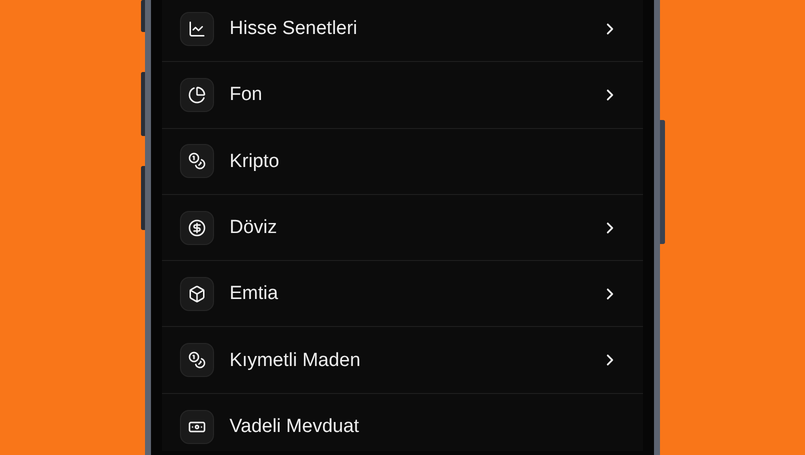 Image resolution: width=805 pixels, height=455 pixels. What do you see at coordinates (415, 94) in the screenshot?
I see `menu-item: Fon` at bounding box center [415, 94].